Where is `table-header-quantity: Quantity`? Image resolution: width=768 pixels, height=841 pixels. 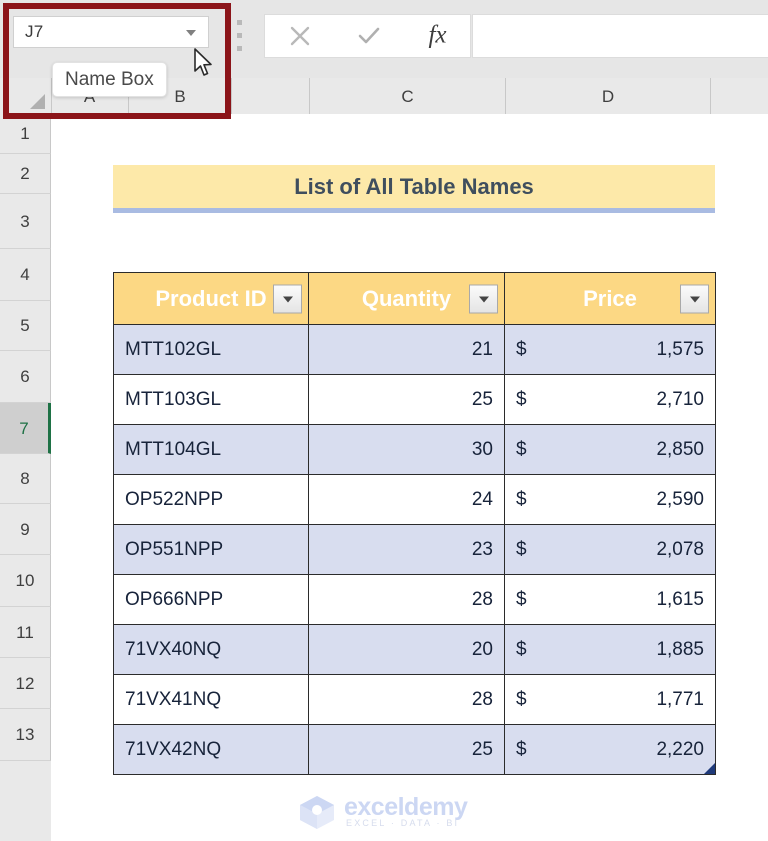
table-header-quantity: Quantity is located at coordinates (406, 298).